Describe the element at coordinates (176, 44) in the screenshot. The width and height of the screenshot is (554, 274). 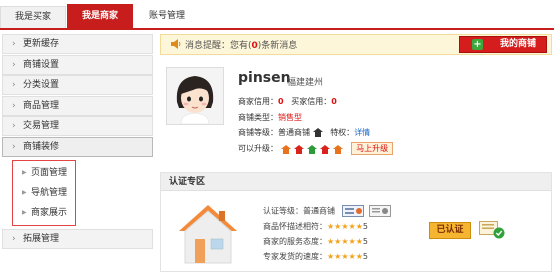
I see `speaker-icon` at that location.